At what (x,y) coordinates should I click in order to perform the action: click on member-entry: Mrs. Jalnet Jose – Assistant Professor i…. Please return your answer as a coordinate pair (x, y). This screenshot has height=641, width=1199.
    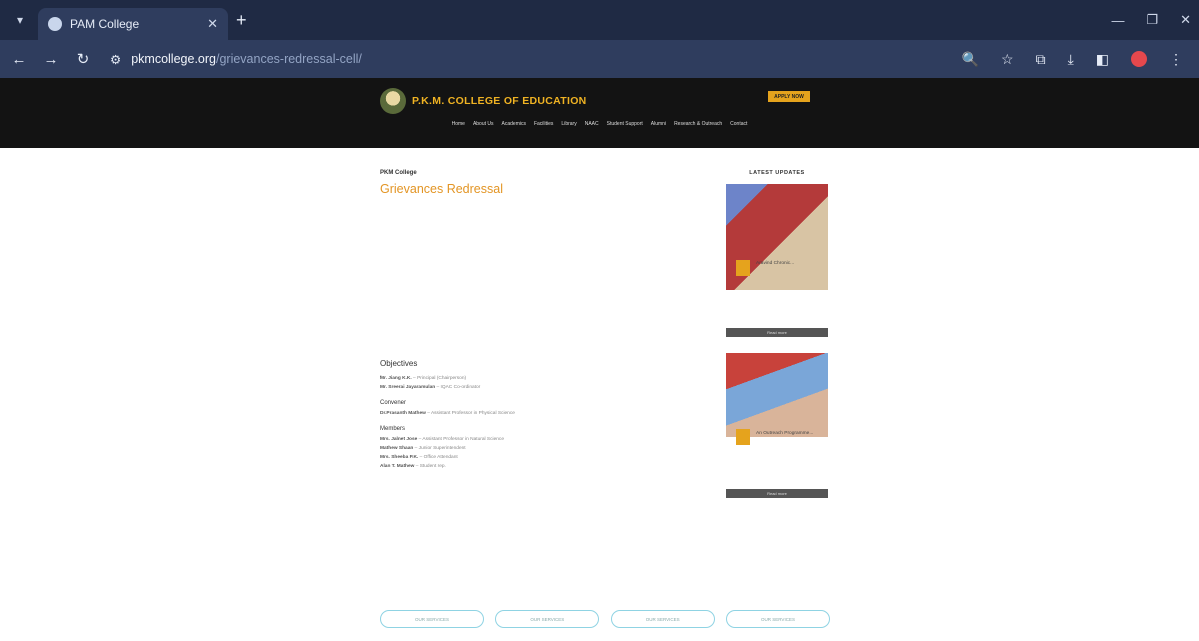
    Looking at the image, I should click on (442, 439).